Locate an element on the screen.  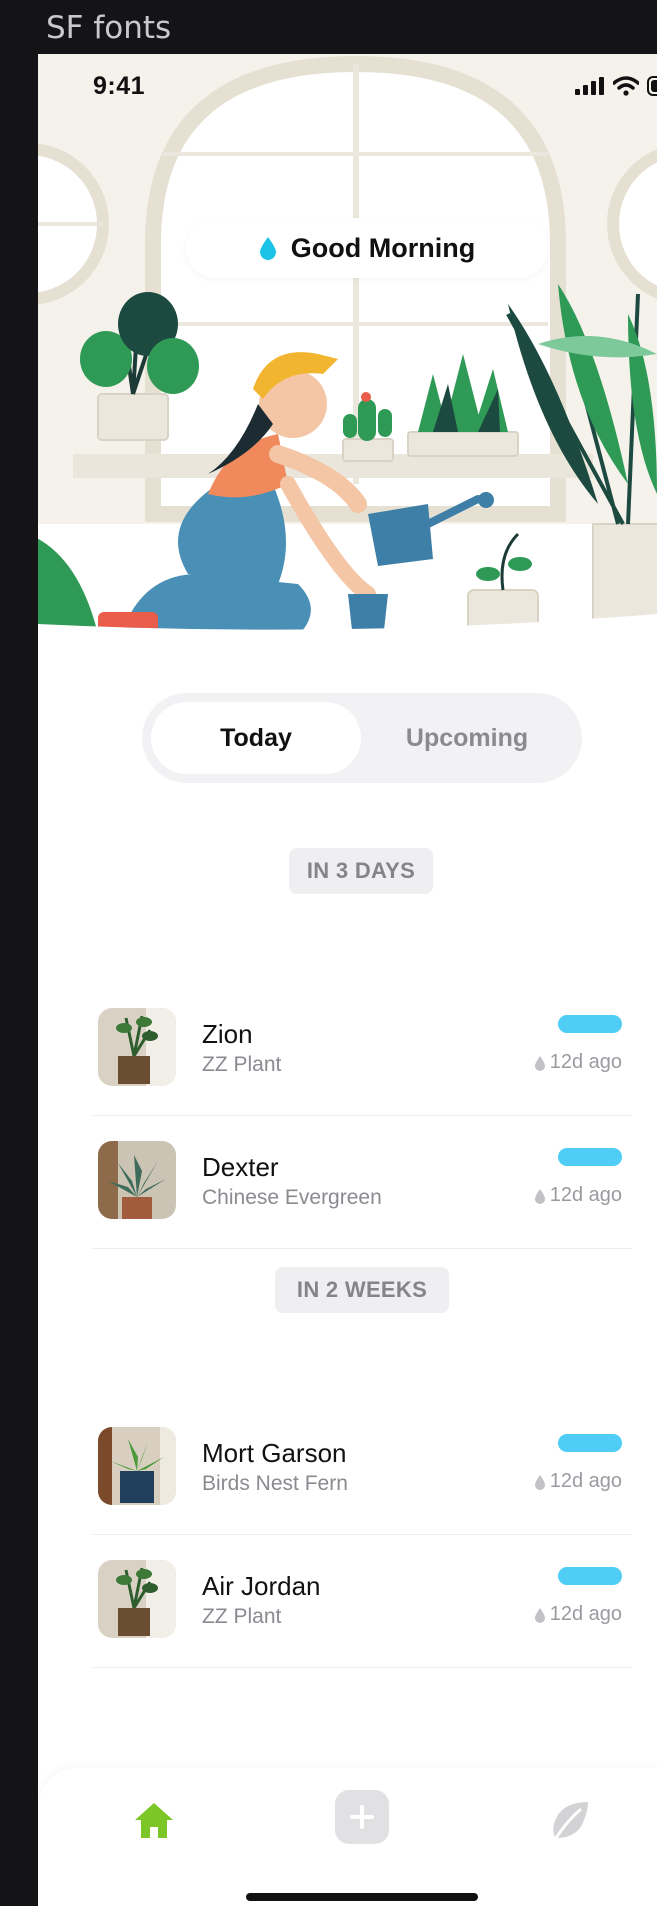
plant-name: Air Jordan is located at coordinates (261, 1586).